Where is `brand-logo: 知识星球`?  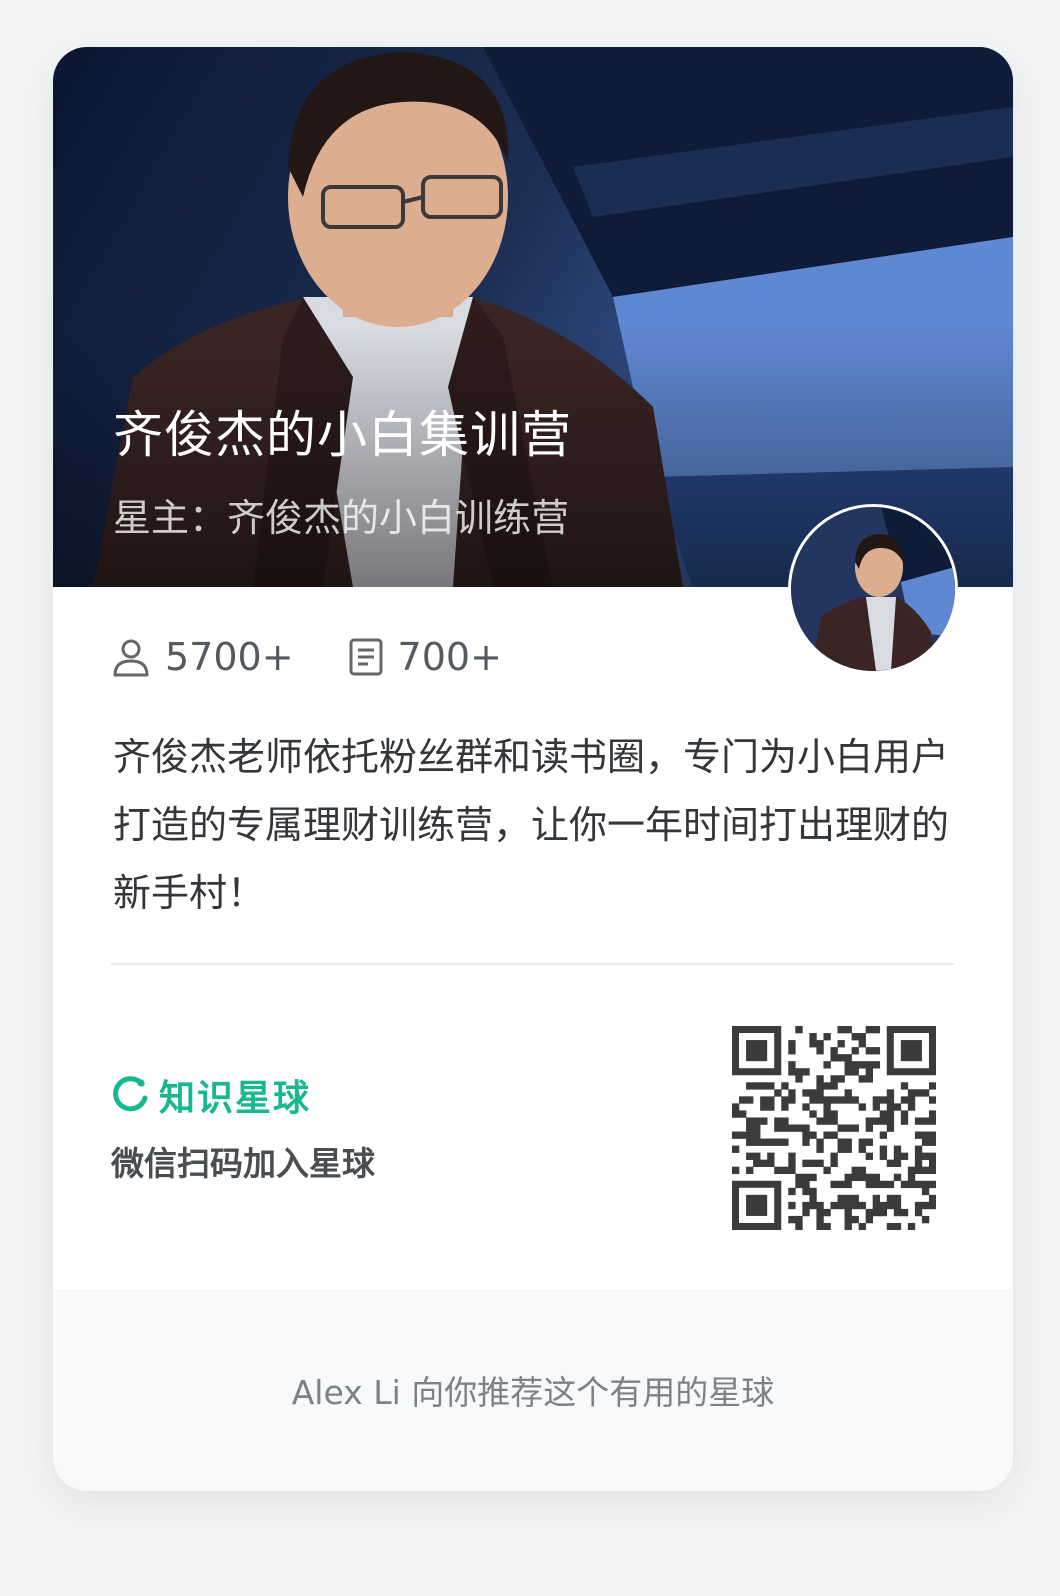 brand-logo: 知识星球 is located at coordinates (211, 1095).